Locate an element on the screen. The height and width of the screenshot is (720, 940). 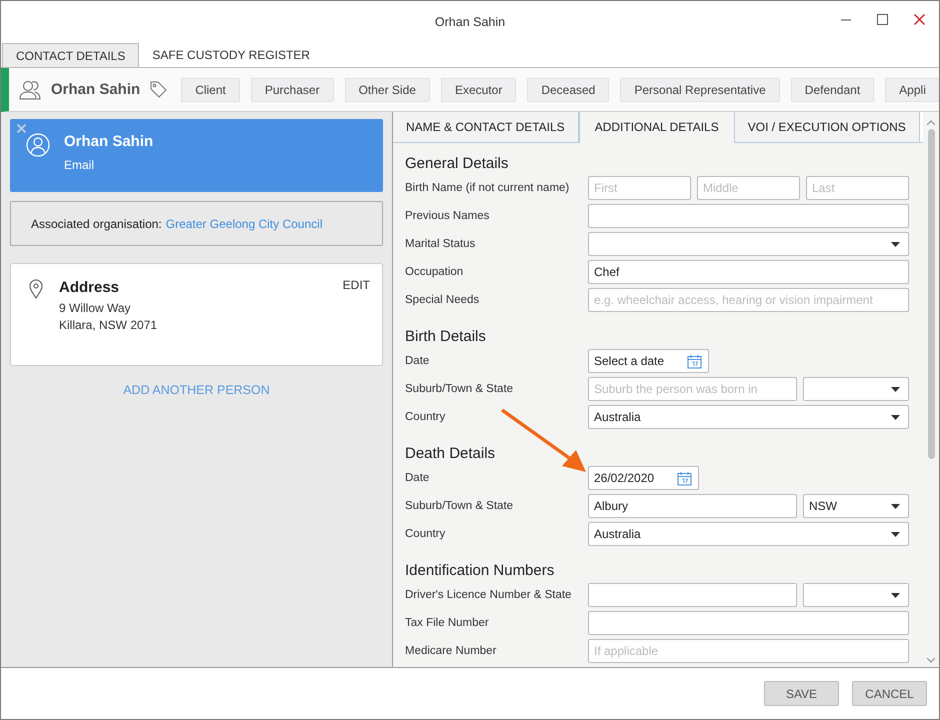
edit-link: EDIT is located at coordinates (356, 285).